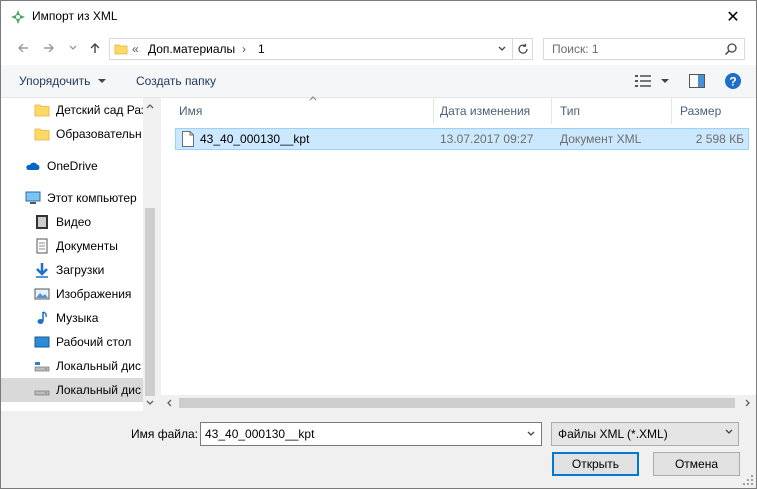 This screenshot has height=489, width=757. I want to click on nav-item-label: Видео, so click(74, 222).